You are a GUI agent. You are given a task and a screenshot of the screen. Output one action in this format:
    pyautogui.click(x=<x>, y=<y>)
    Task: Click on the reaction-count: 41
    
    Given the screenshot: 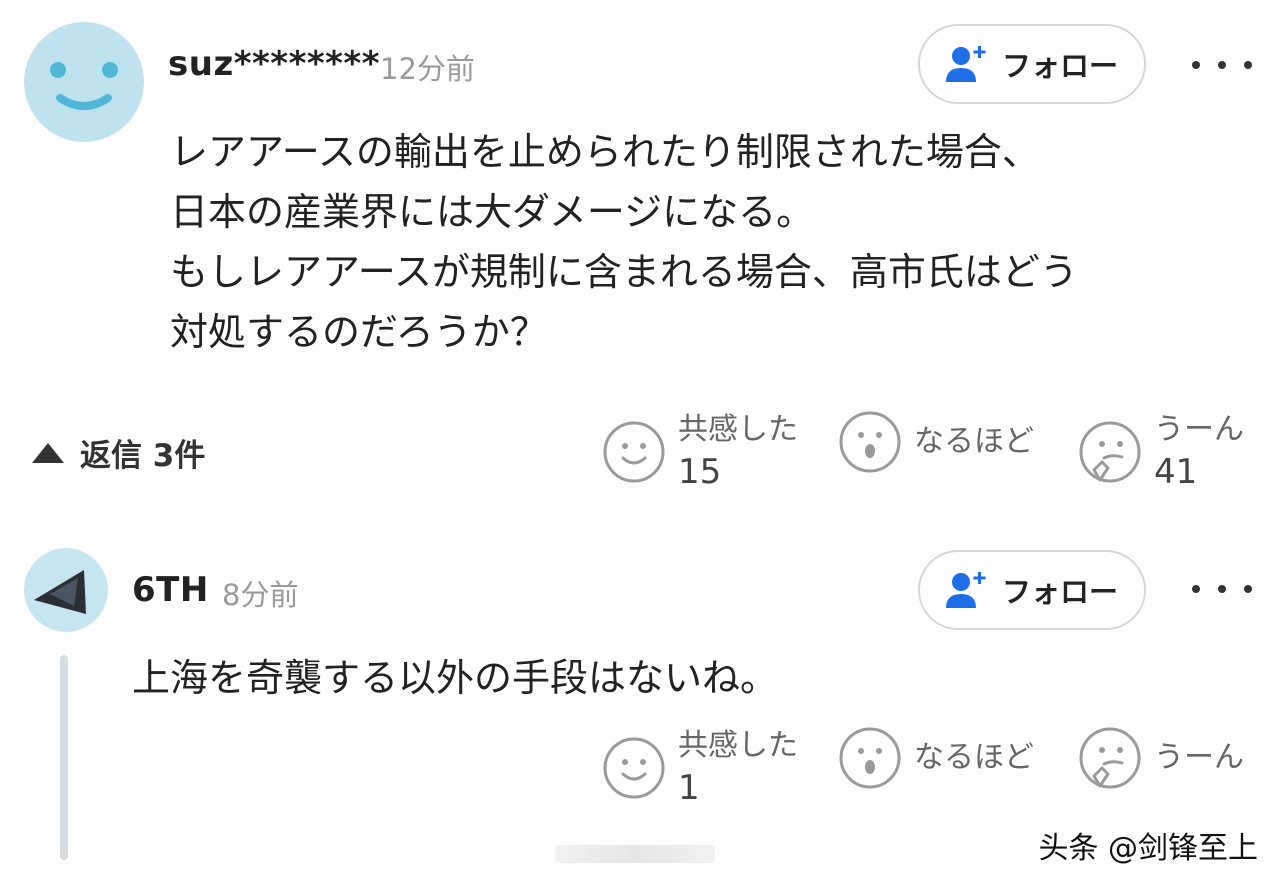 What is the action you would take?
    pyautogui.click(x=1176, y=472)
    